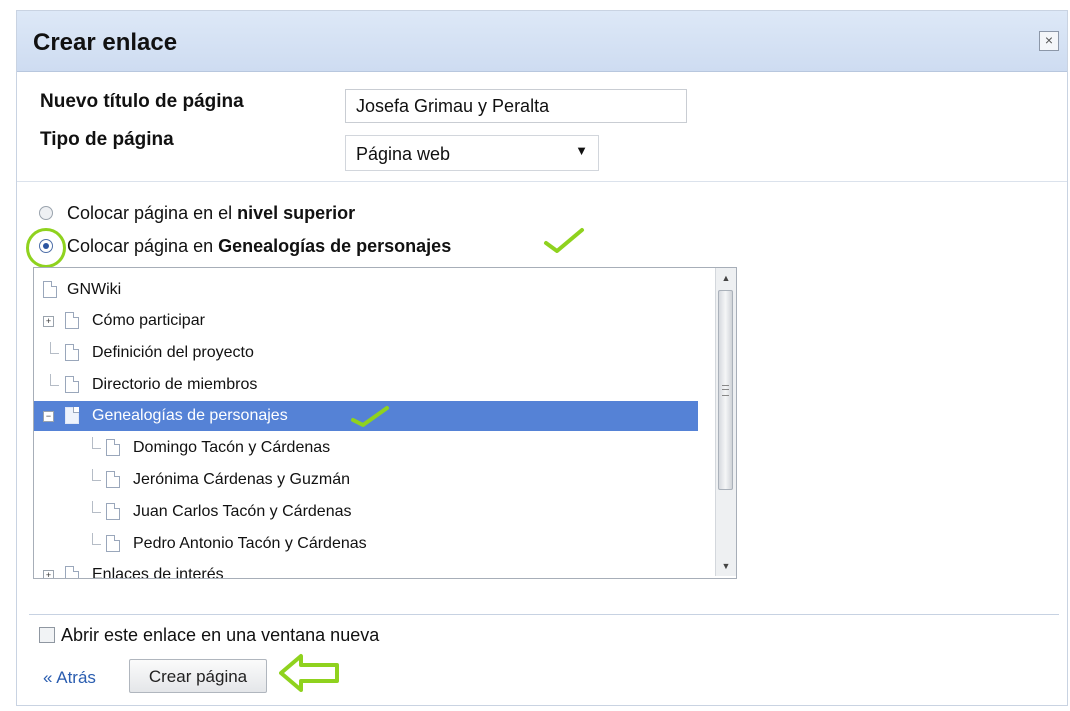 The width and height of the screenshot is (1070, 711). What do you see at coordinates (105, 42) in the screenshot?
I see `dialog-title: Crear enlace` at bounding box center [105, 42].